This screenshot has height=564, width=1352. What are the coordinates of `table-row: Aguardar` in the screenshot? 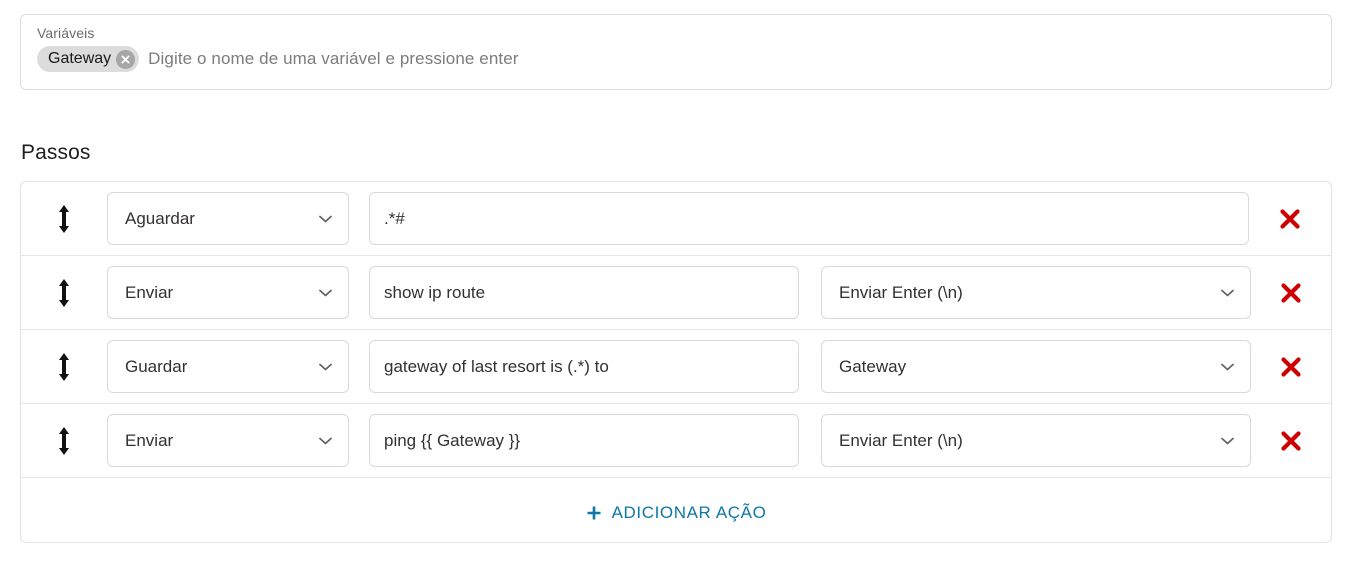 It's located at (676, 219).